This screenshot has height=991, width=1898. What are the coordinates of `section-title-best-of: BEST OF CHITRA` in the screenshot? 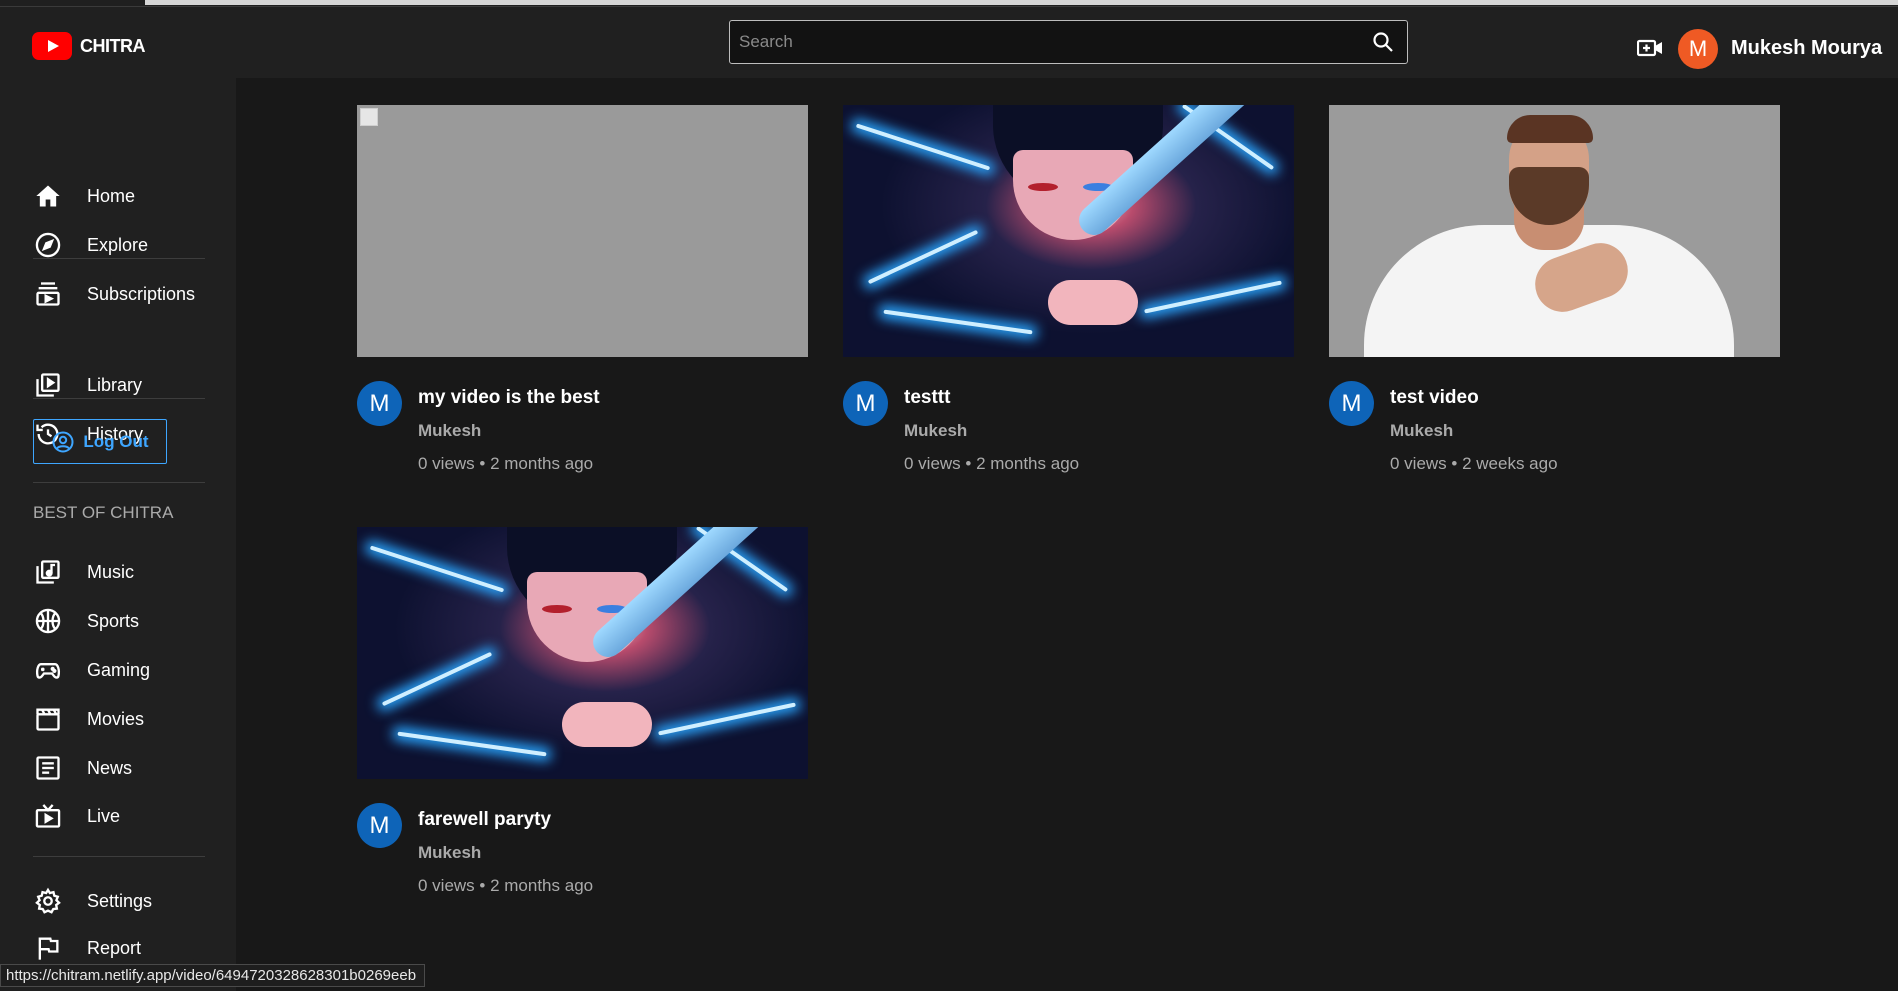 It's located at (103, 512).